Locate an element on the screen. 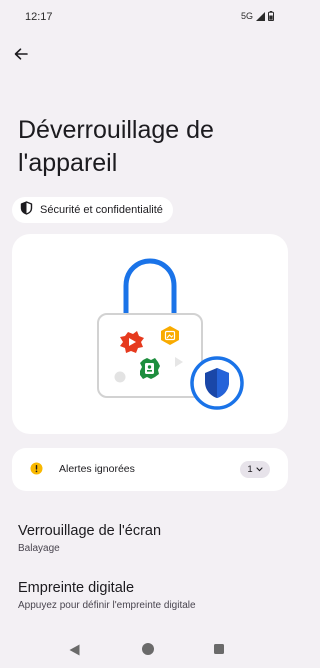 Image resolution: width=320 pixels, height=668 pixels. nav-home-icon is located at coordinates (148, 649).